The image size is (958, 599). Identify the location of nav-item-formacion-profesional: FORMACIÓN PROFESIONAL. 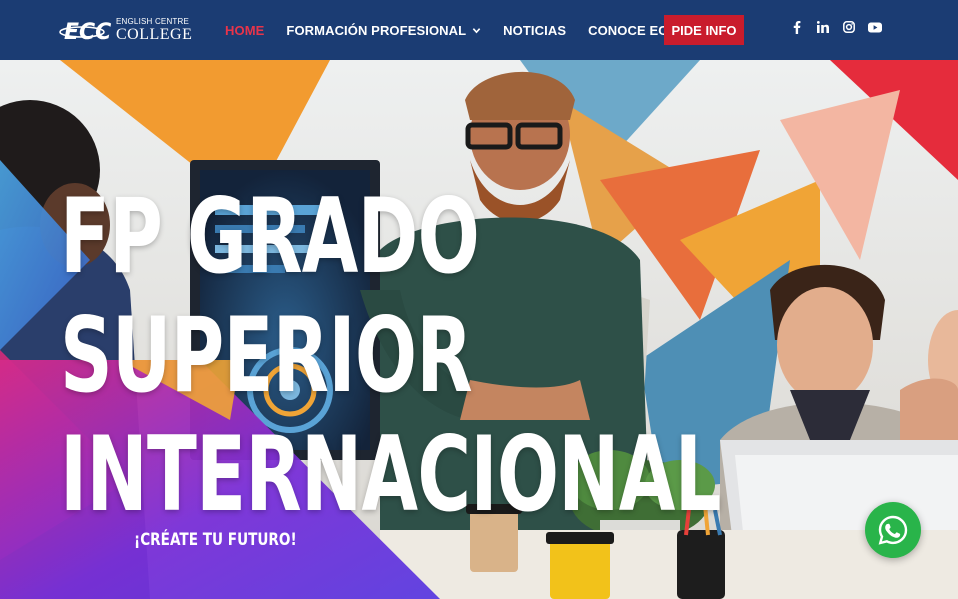
(383, 30).